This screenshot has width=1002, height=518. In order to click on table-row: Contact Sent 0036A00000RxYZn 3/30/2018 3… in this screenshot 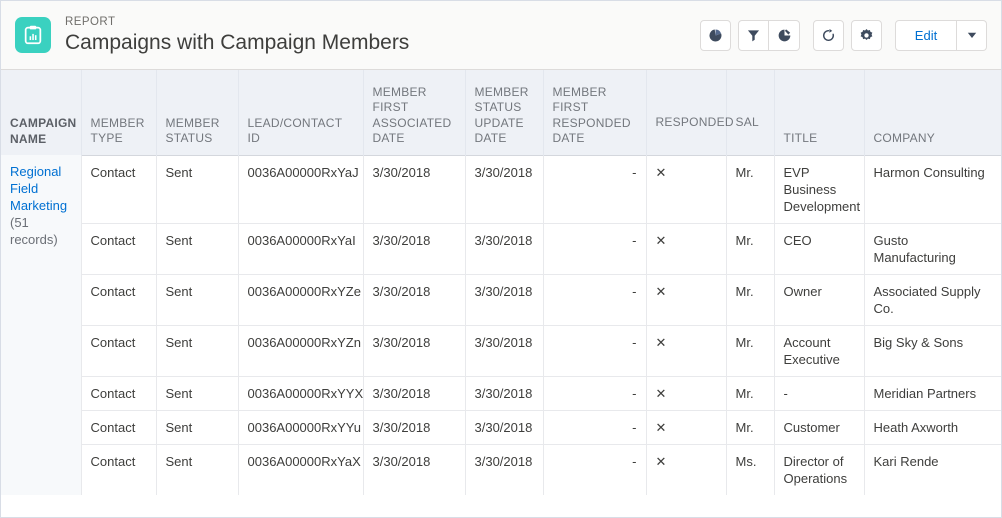, I will do `click(501, 350)`.